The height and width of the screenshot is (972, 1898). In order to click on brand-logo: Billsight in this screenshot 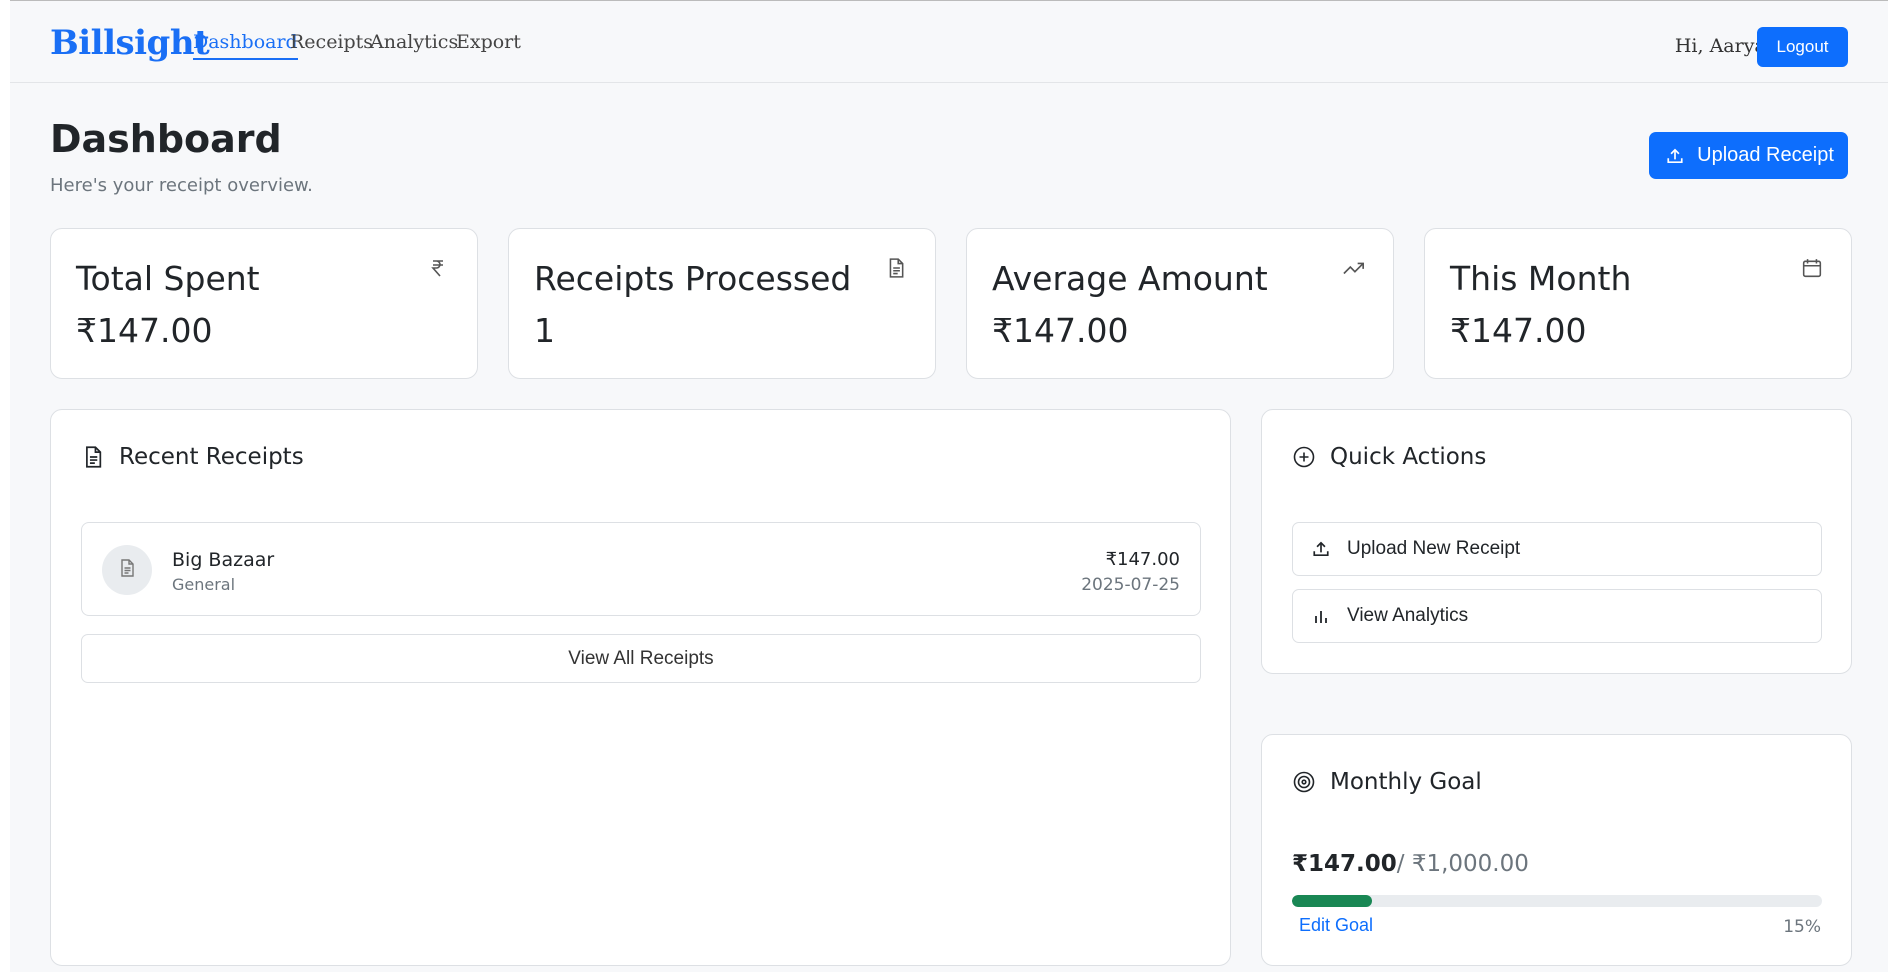, I will do `click(130, 43)`.